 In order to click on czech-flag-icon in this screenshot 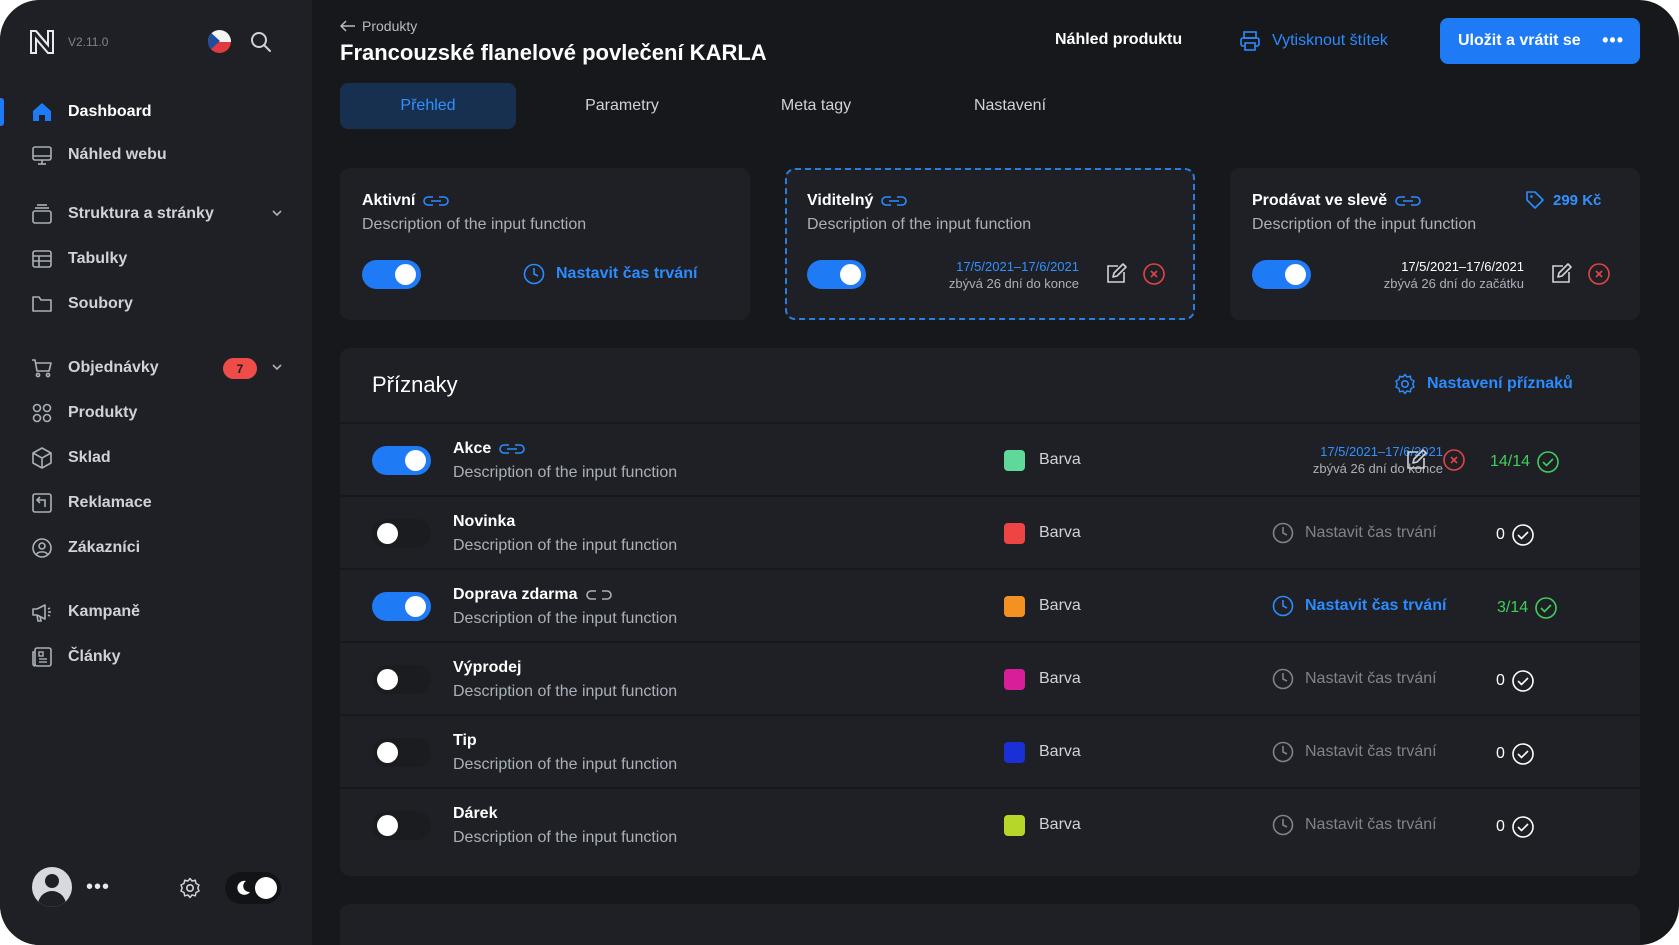, I will do `click(219, 41)`.